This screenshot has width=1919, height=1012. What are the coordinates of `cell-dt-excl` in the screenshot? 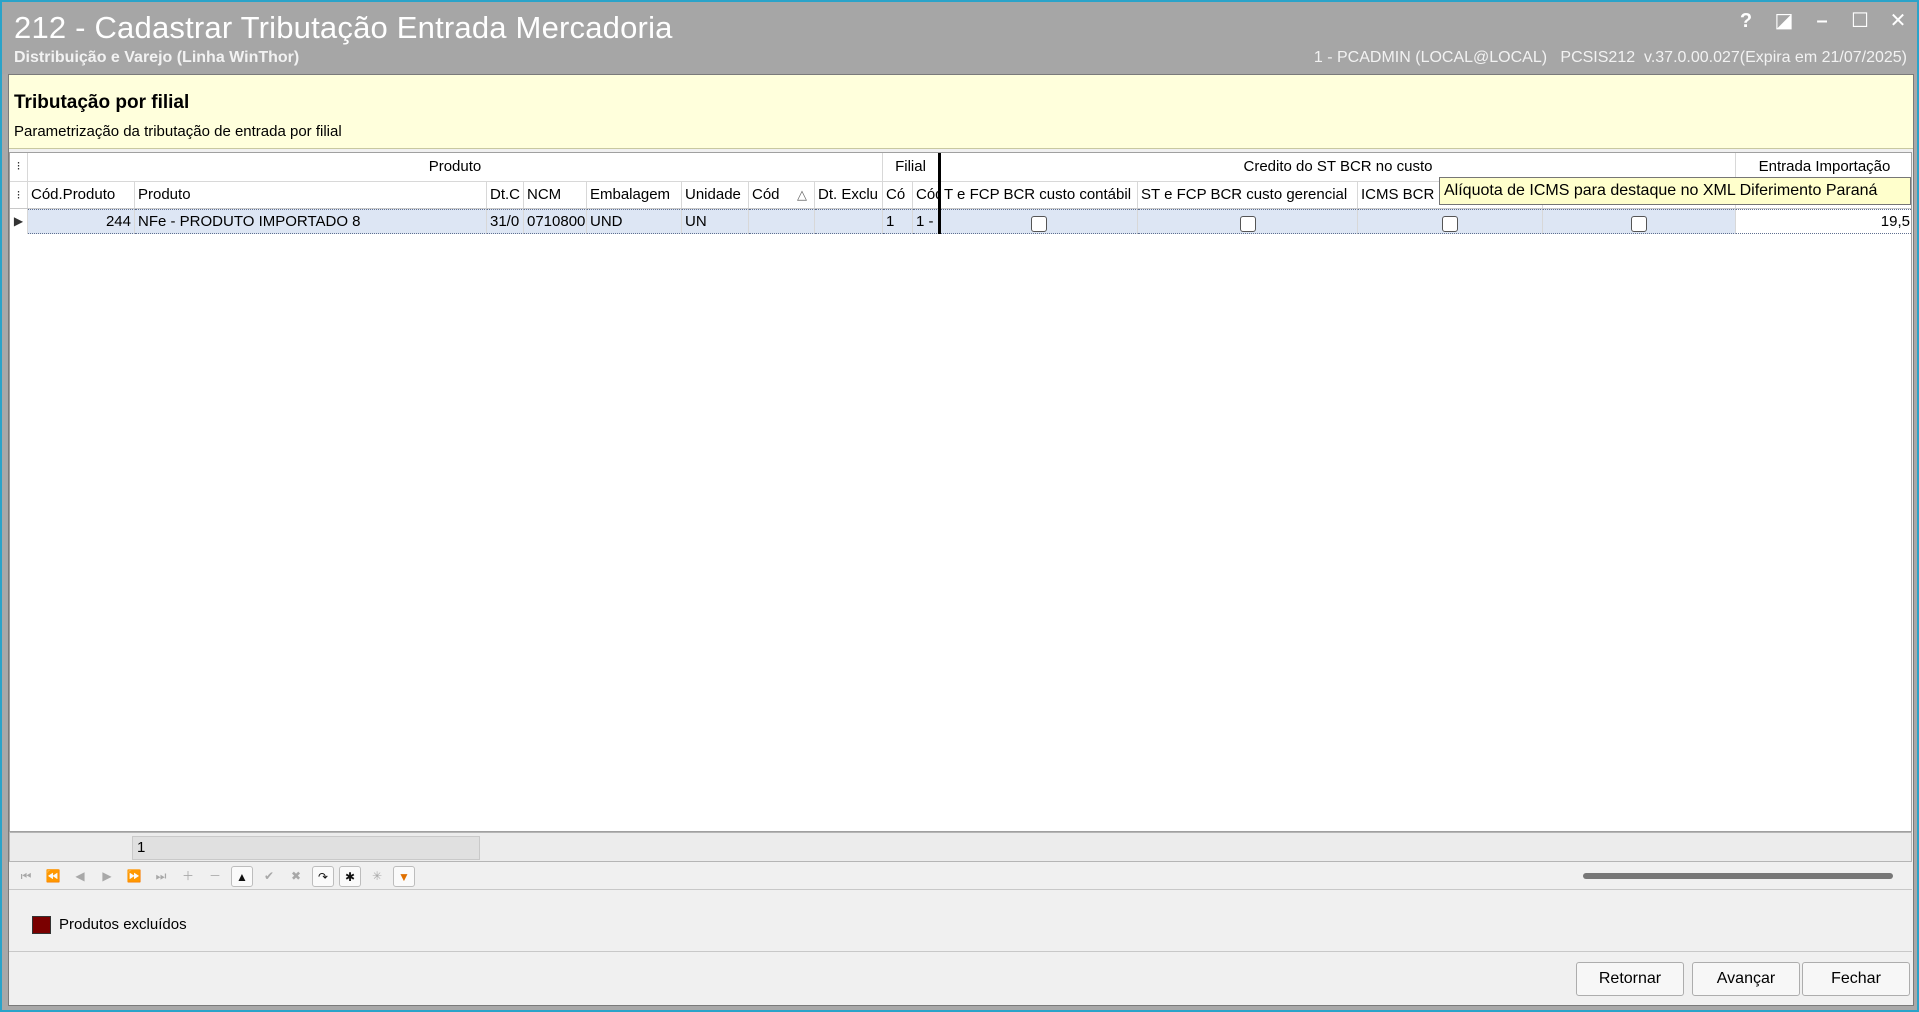 It's located at (849, 221).